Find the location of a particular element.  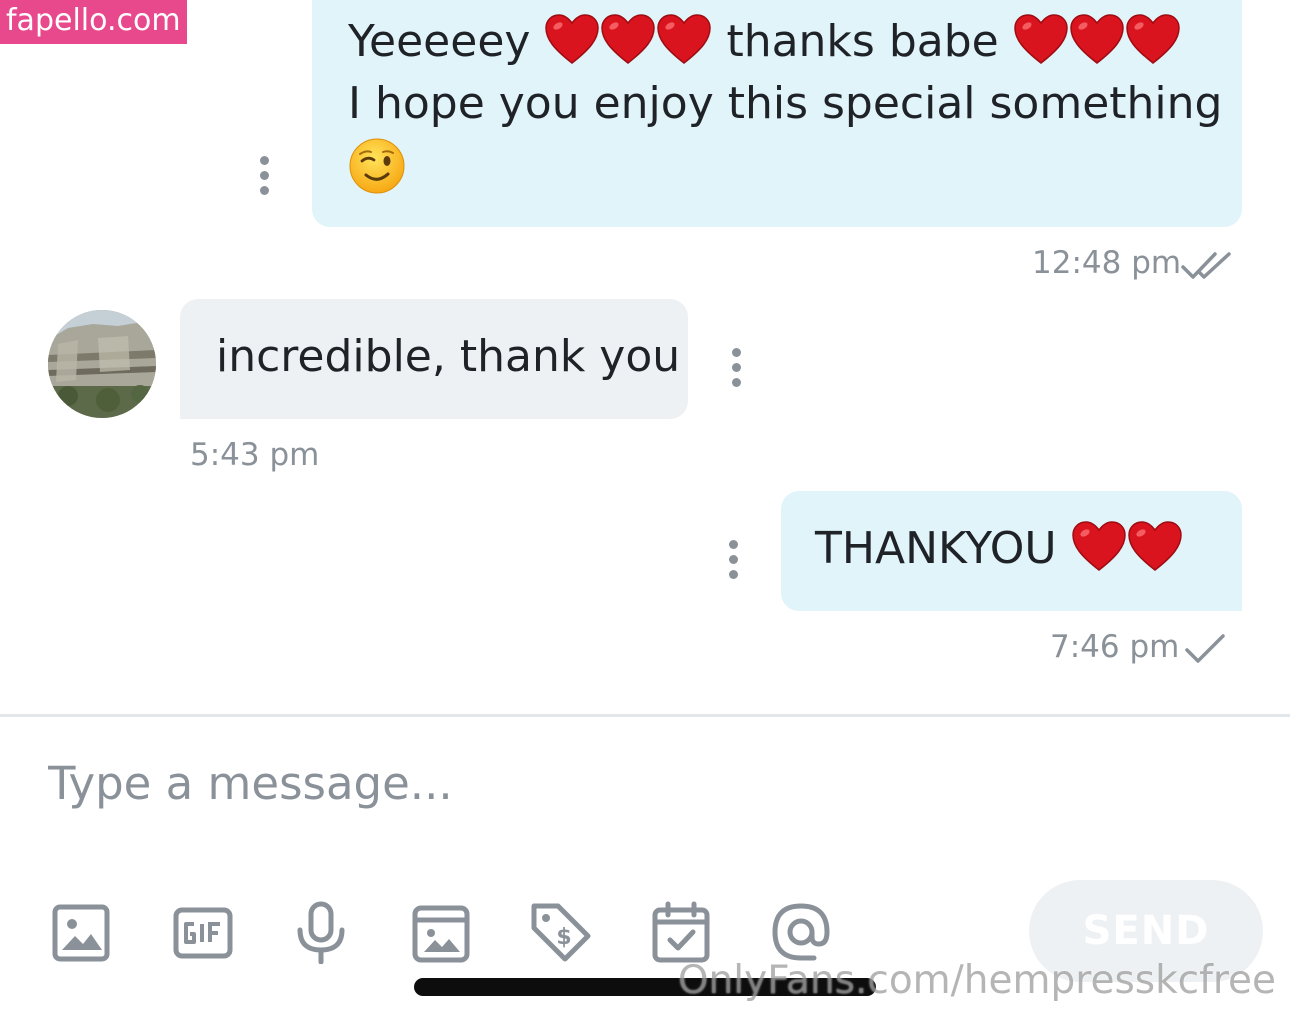

message-timestamp: 12:48 pm is located at coordinates (1107, 263).